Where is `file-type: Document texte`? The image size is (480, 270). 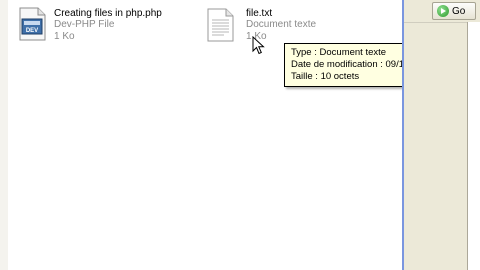 file-type: Document texte is located at coordinates (281, 24).